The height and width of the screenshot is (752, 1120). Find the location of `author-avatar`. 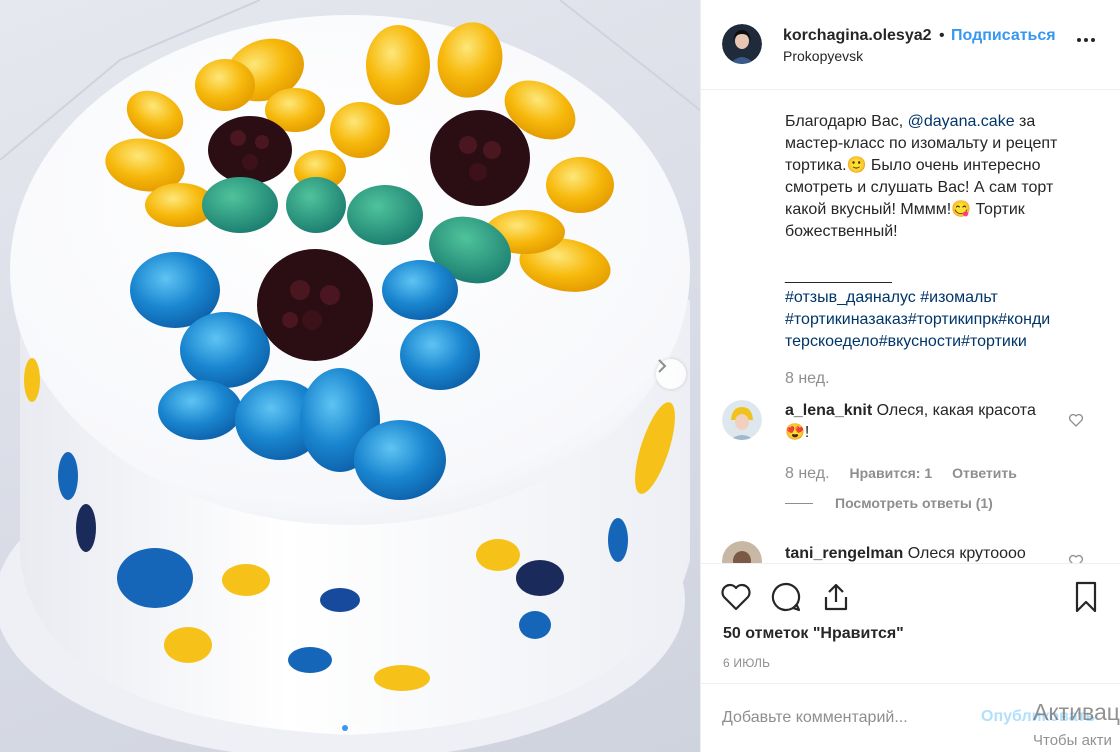

author-avatar is located at coordinates (742, 44).